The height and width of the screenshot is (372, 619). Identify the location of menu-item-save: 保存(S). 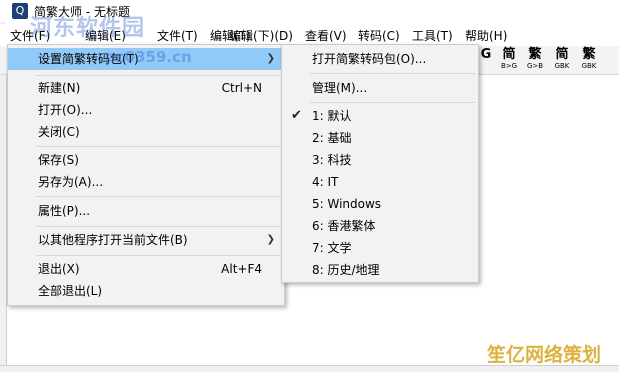
(146, 160).